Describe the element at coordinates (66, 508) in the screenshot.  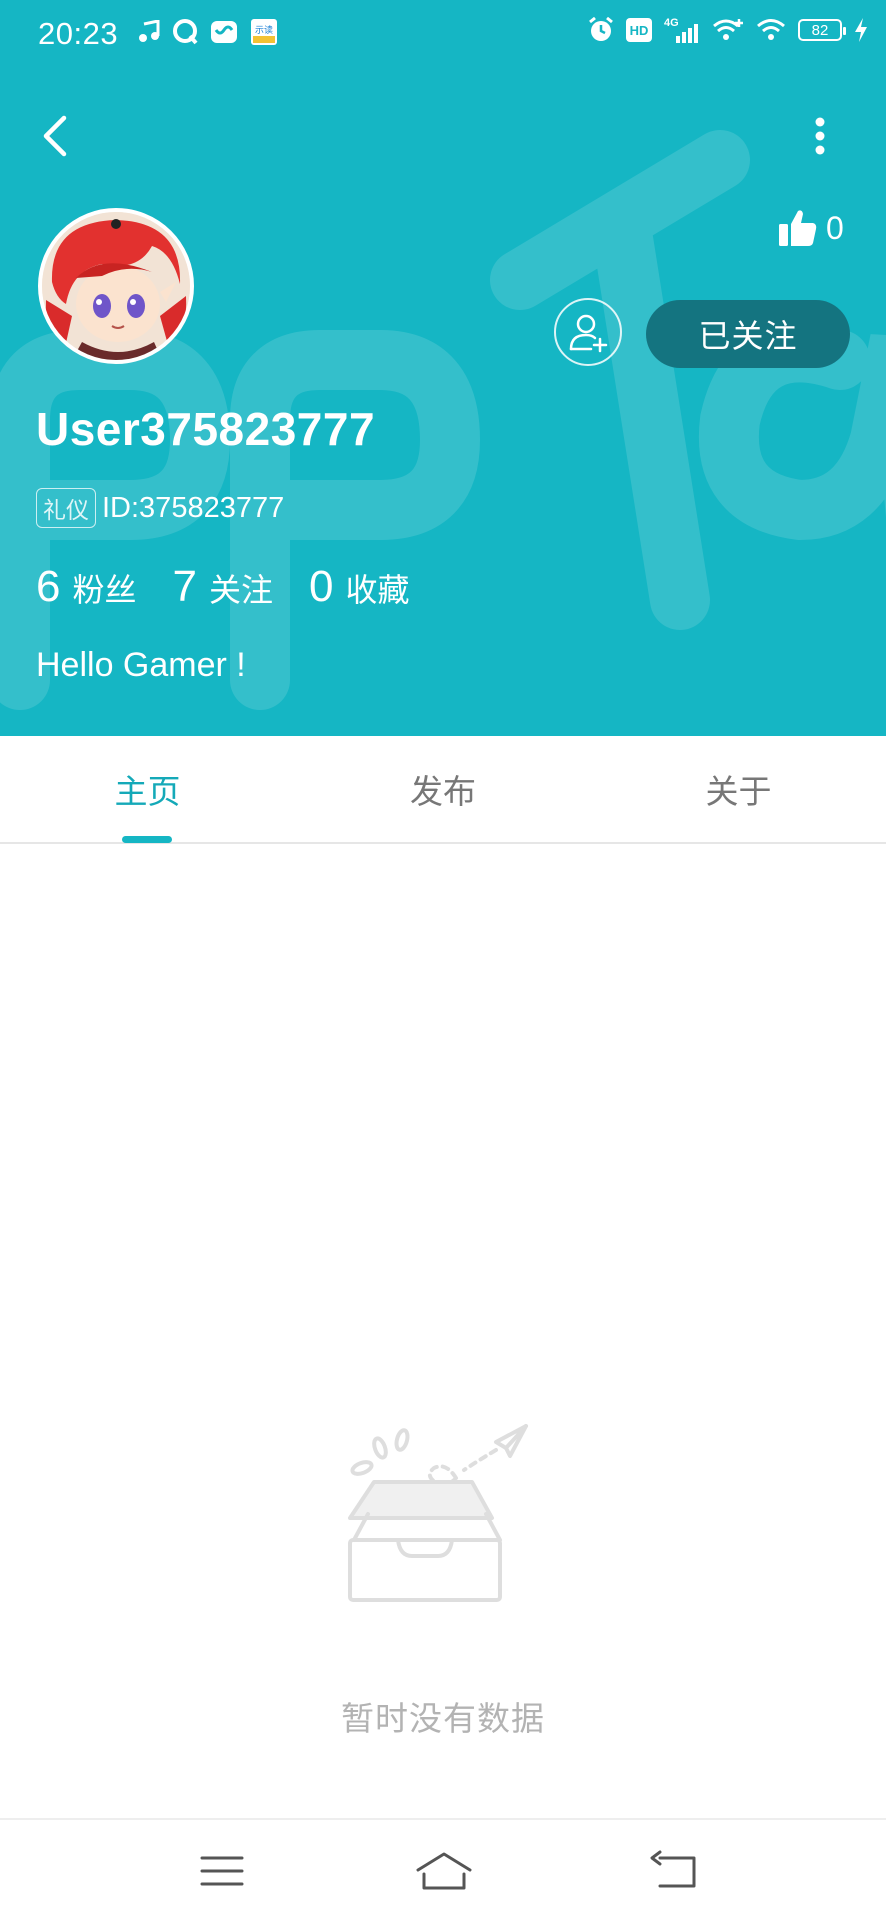
I see `etiquette-badge: 礼仪` at that location.